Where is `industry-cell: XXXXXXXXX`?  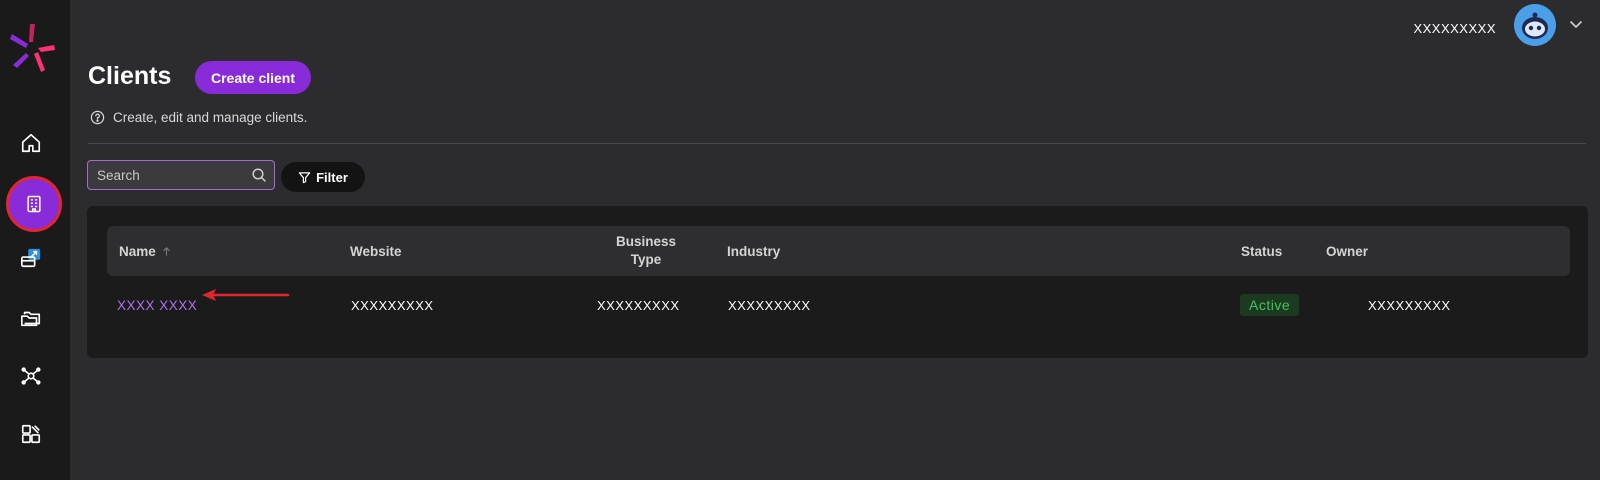
industry-cell: XXXXXXXXX is located at coordinates (769, 305).